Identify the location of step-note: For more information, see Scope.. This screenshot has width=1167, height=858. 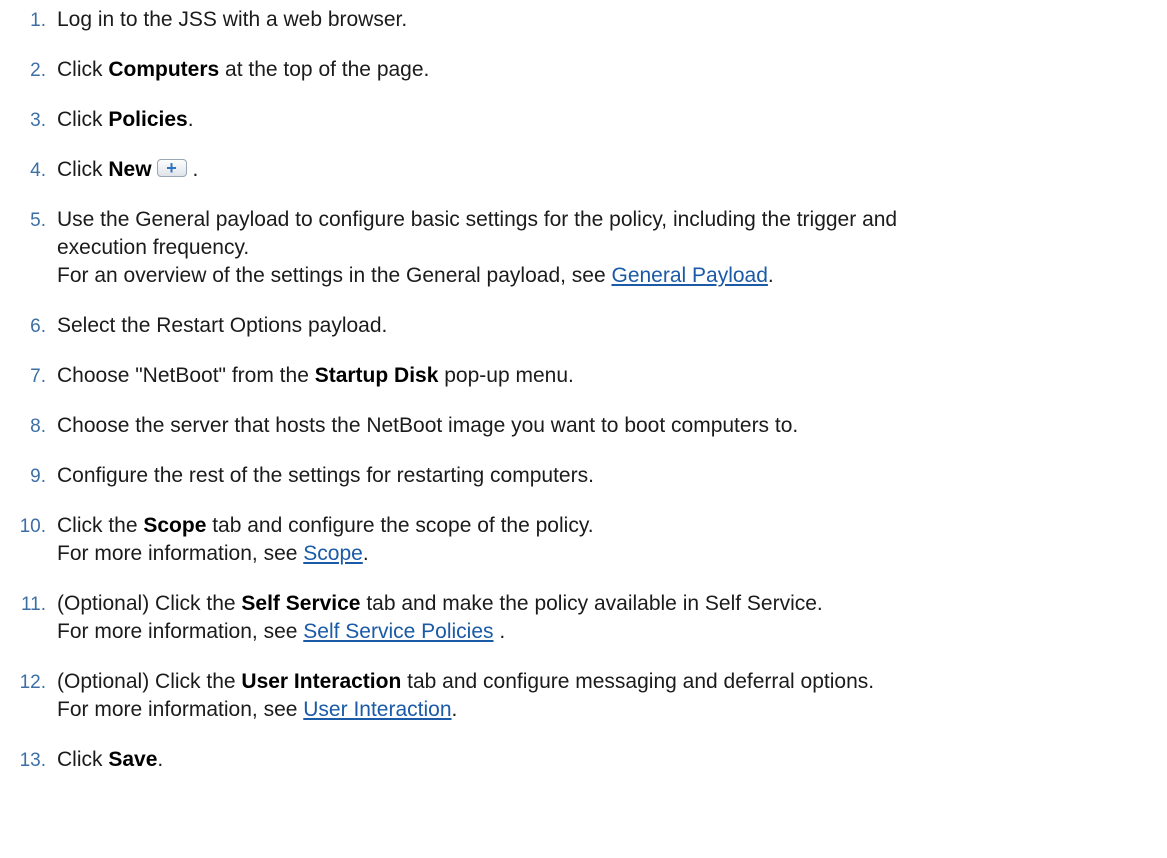
(608, 554).